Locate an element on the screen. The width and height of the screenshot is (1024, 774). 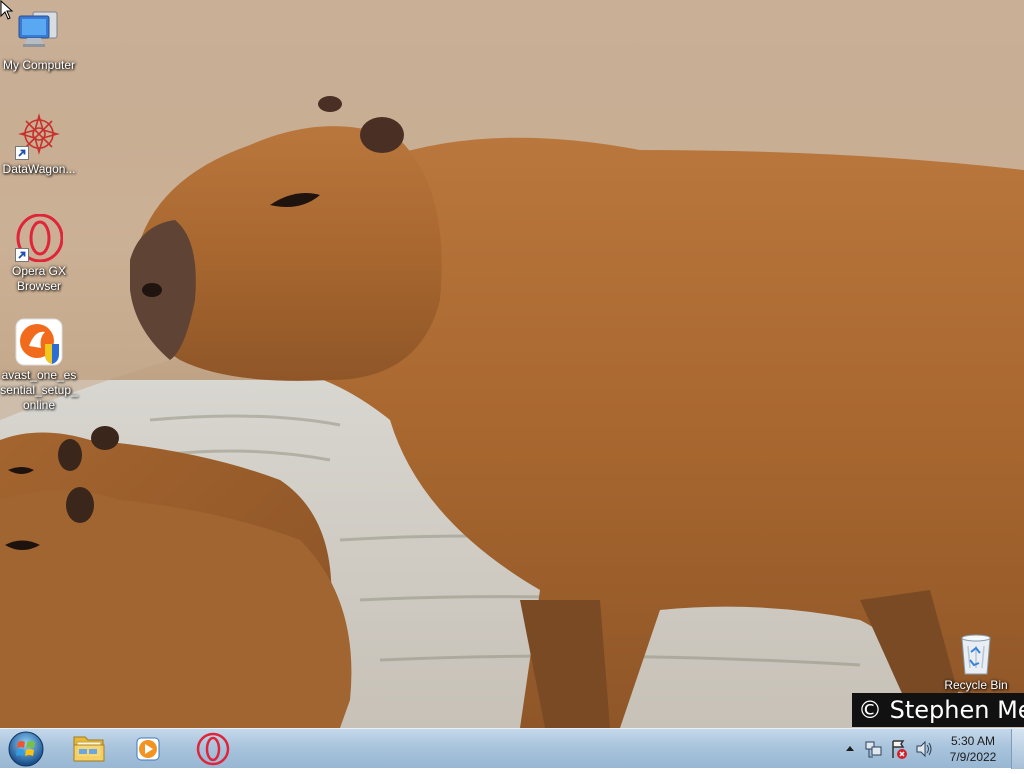
computer-icon is located at coordinates (39, 32).